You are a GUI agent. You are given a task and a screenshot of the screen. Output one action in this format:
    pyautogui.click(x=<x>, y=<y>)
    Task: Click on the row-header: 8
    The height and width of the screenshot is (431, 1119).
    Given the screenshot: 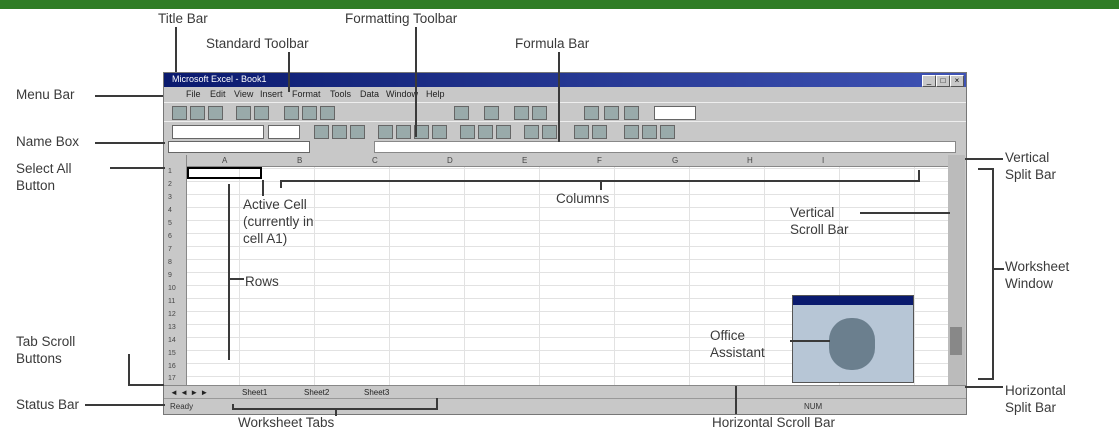 What is the action you would take?
    pyautogui.click(x=170, y=262)
    